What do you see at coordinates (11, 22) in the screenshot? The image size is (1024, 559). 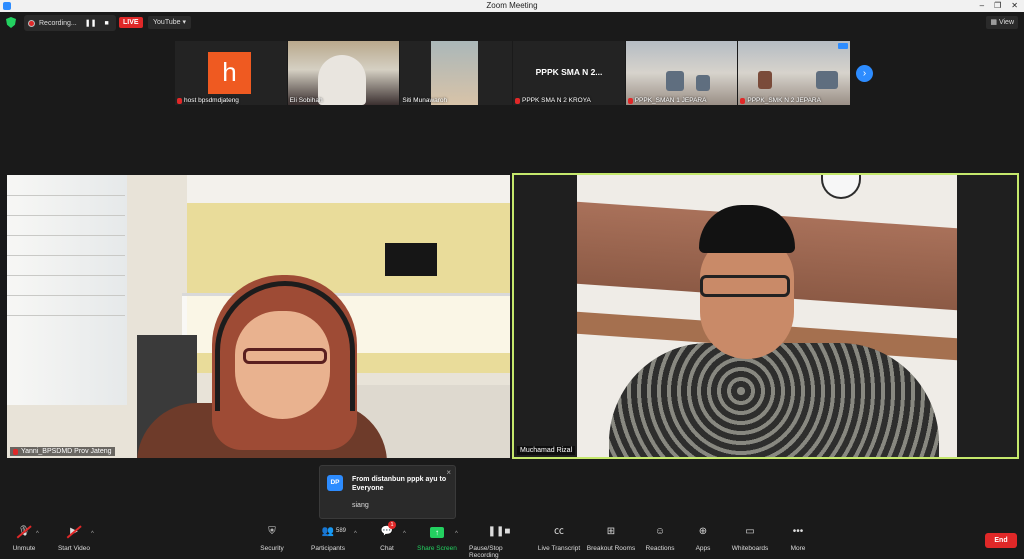 I see `encryption-shield-icon` at bounding box center [11, 22].